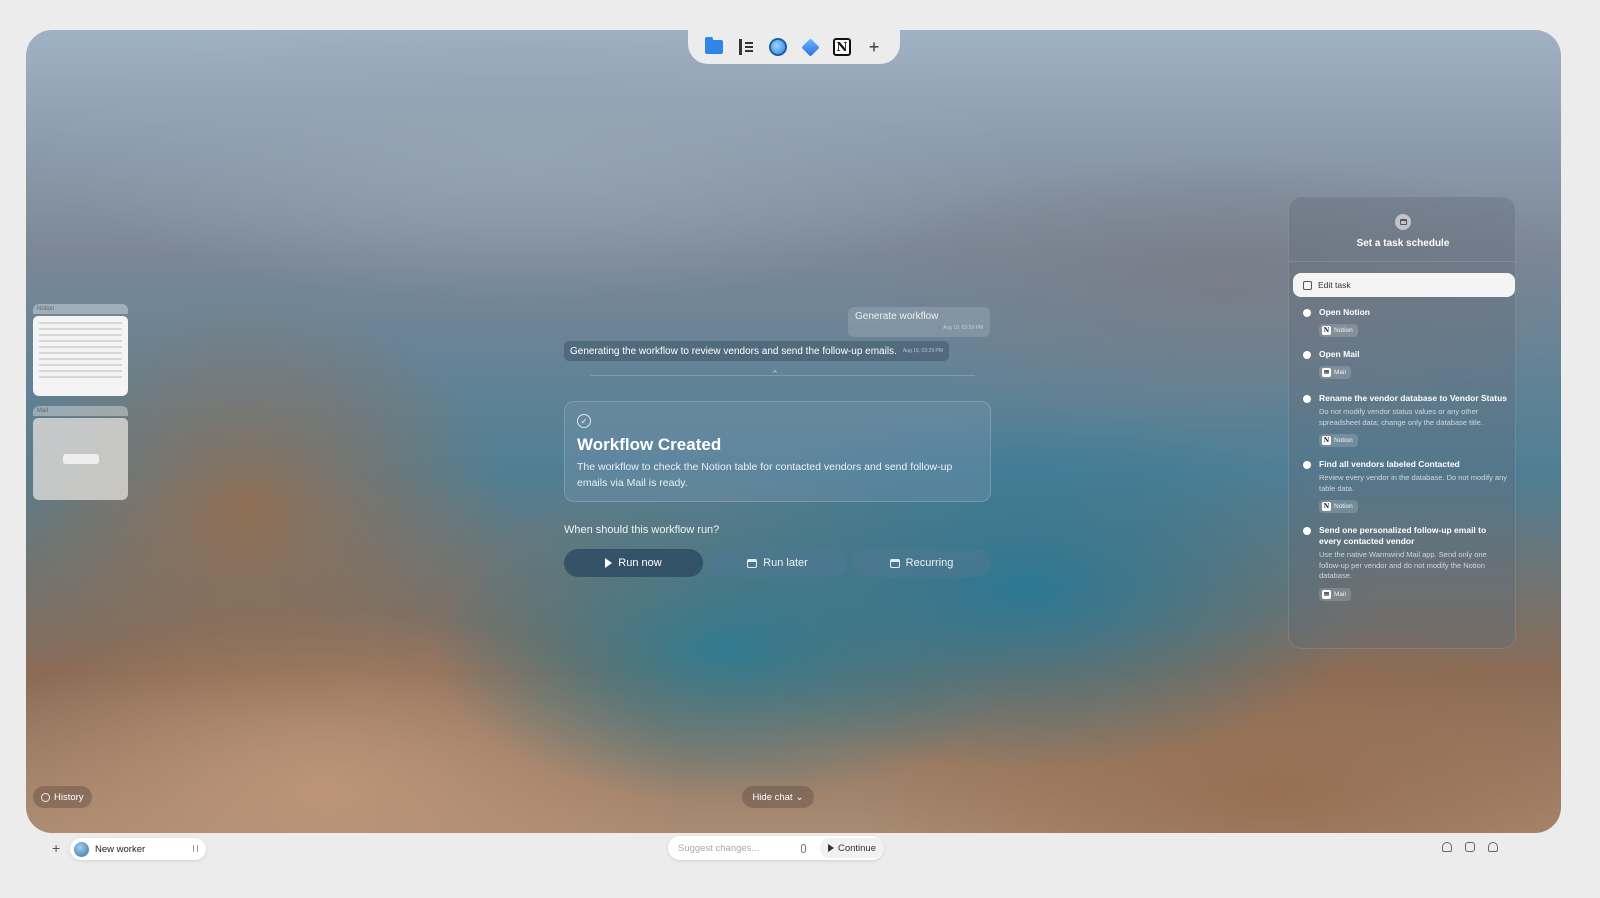  Describe the element at coordinates (81, 849) in the screenshot. I see `worker-avatar` at that location.